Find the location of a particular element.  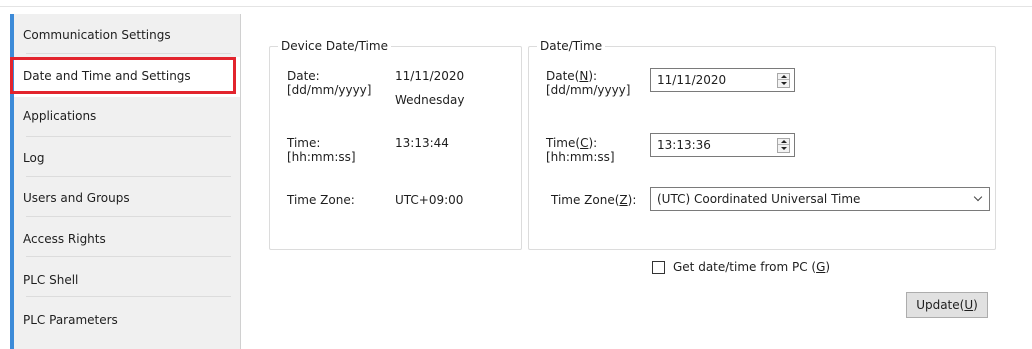

update-button: Update(U) is located at coordinates (947, 305).